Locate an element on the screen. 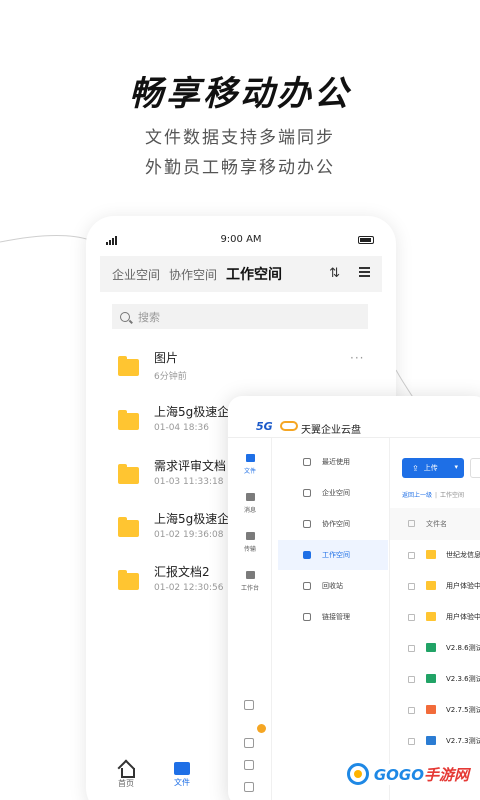 This screenshot has height=800, width=480. nav-files-label: 文件 is located at coordinates (182, 782).